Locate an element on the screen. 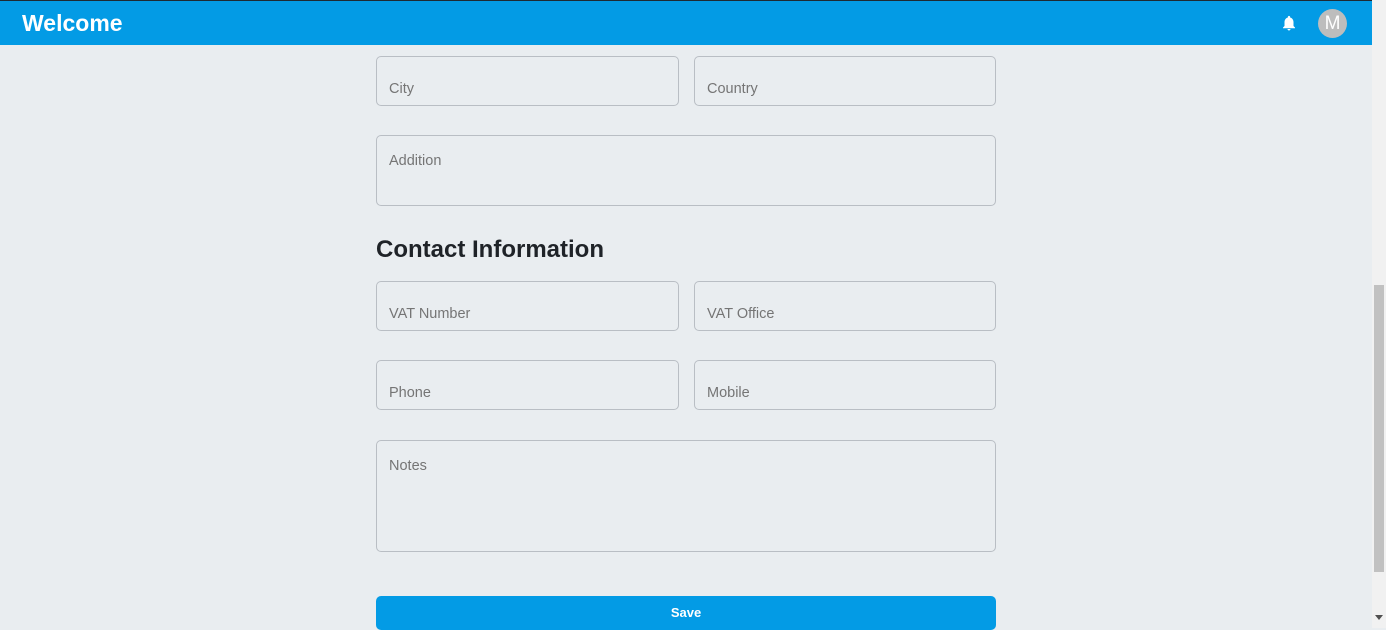 The image size is (1386, 630). phone-field is located at coordinates (527, 385).